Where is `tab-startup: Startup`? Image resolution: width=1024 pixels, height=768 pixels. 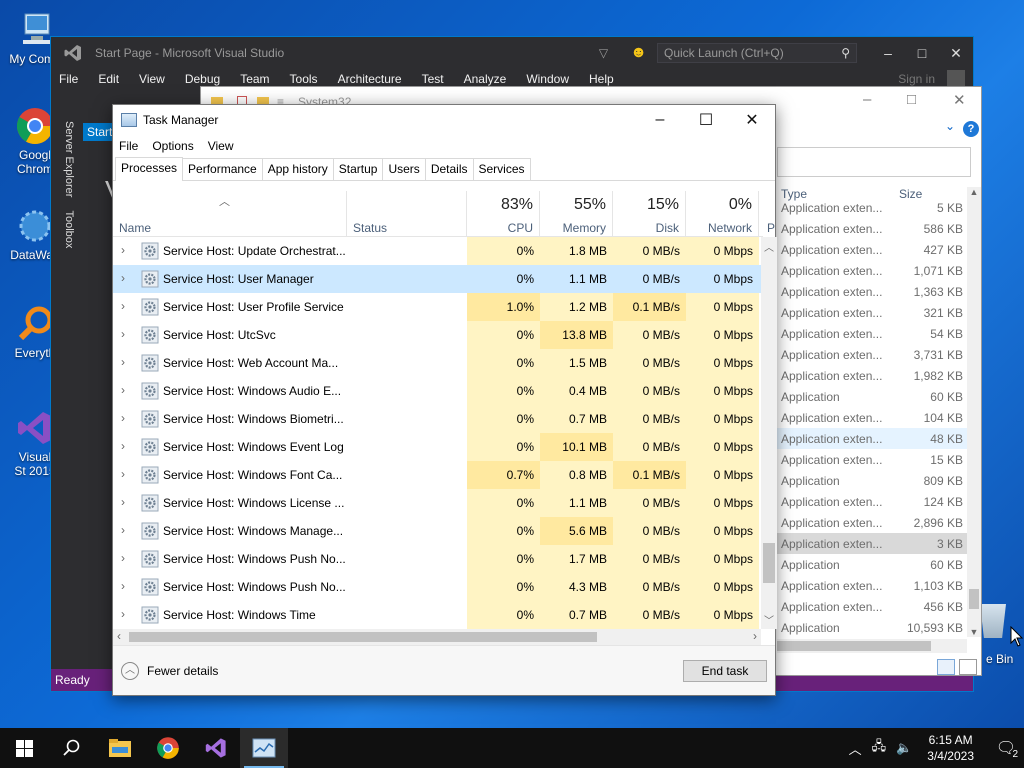 tab-startup: Startup is located at coordinates (358, 169).